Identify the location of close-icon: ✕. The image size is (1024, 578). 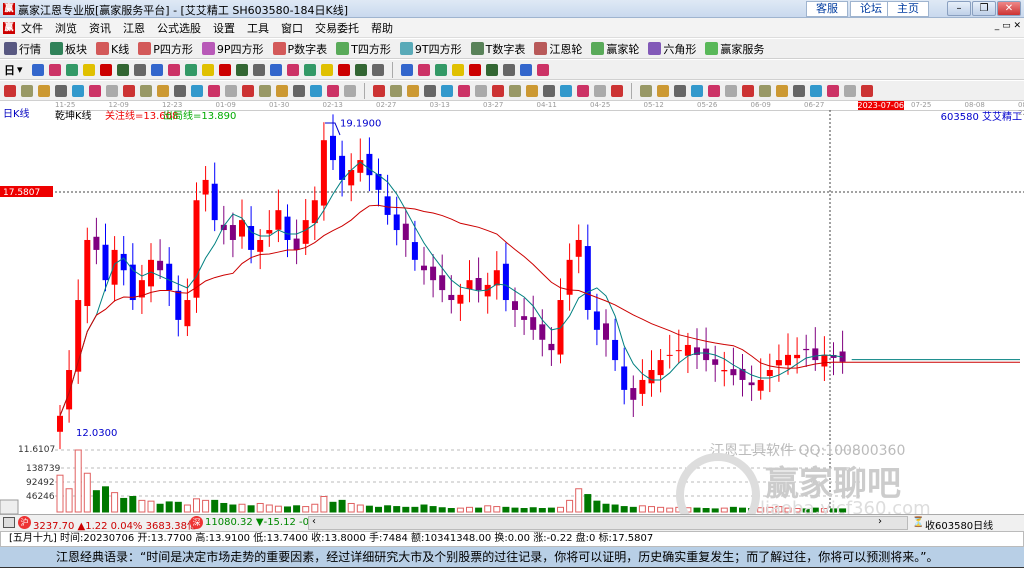
(1009, 8).